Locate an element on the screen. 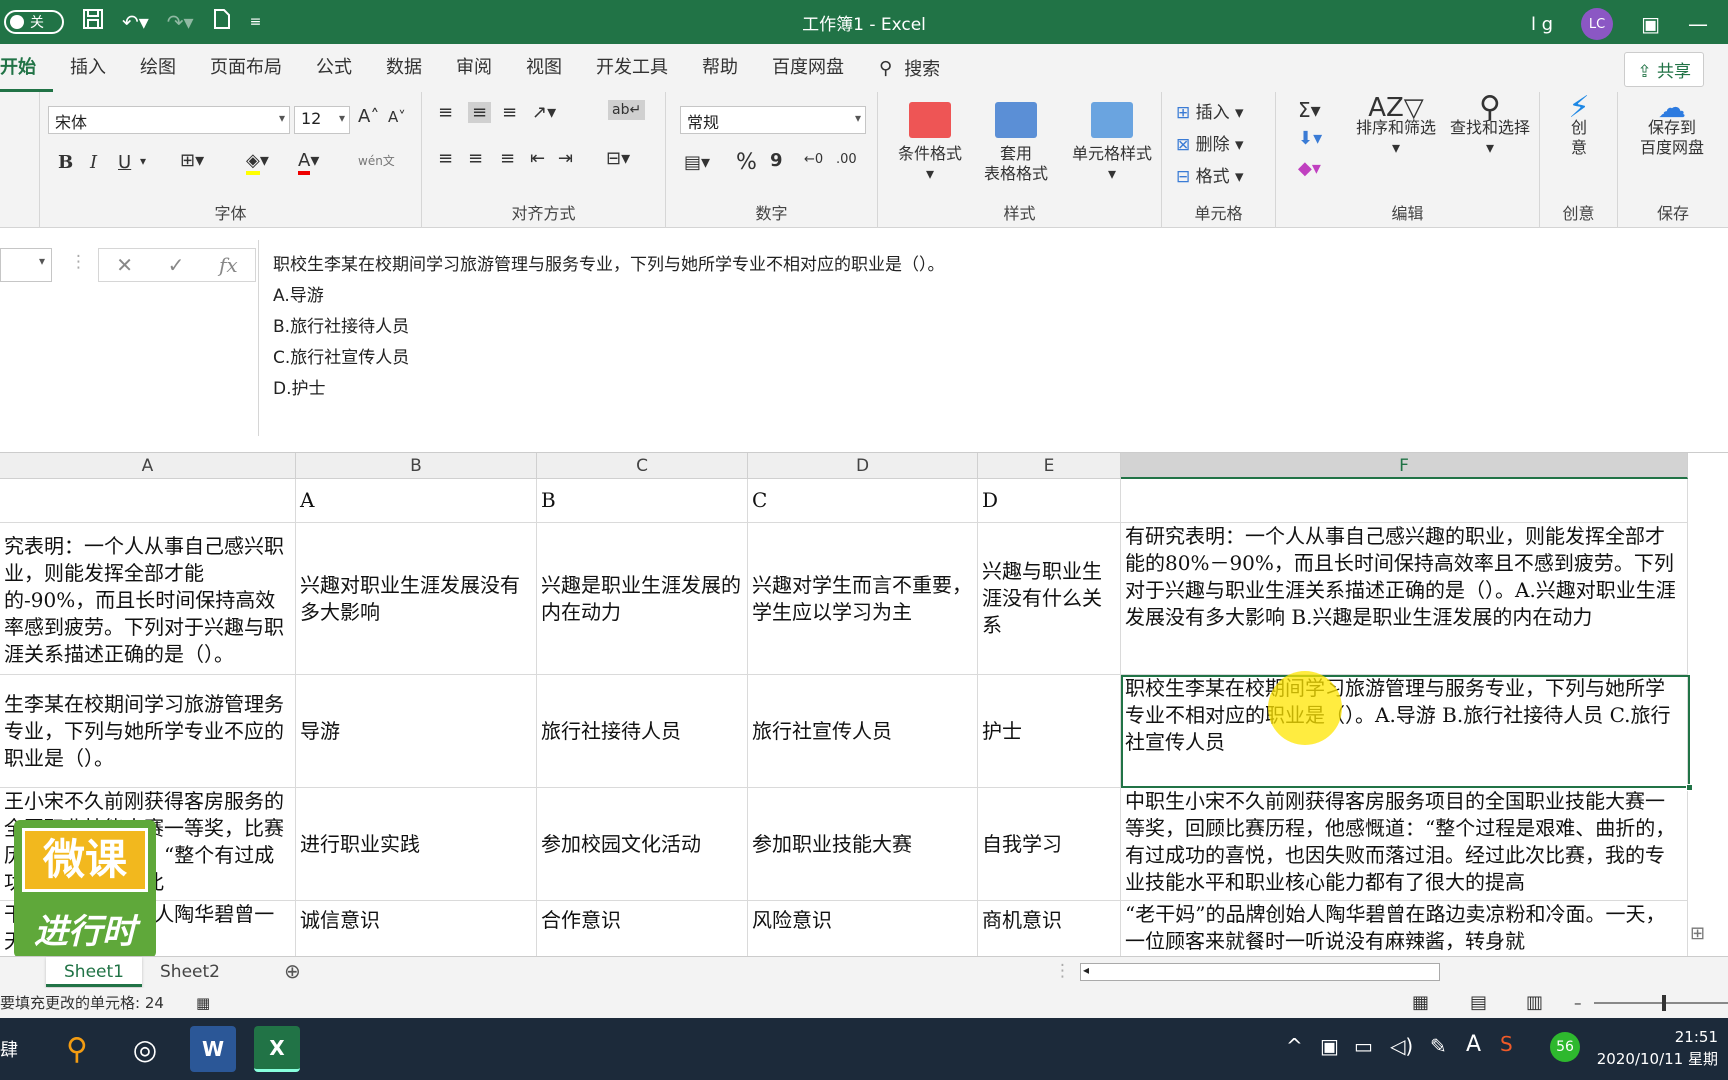 The height and width of the screenshot is (1080, 1728). increase-decimal-icon: ←0 is located at coordinates (813, 159).